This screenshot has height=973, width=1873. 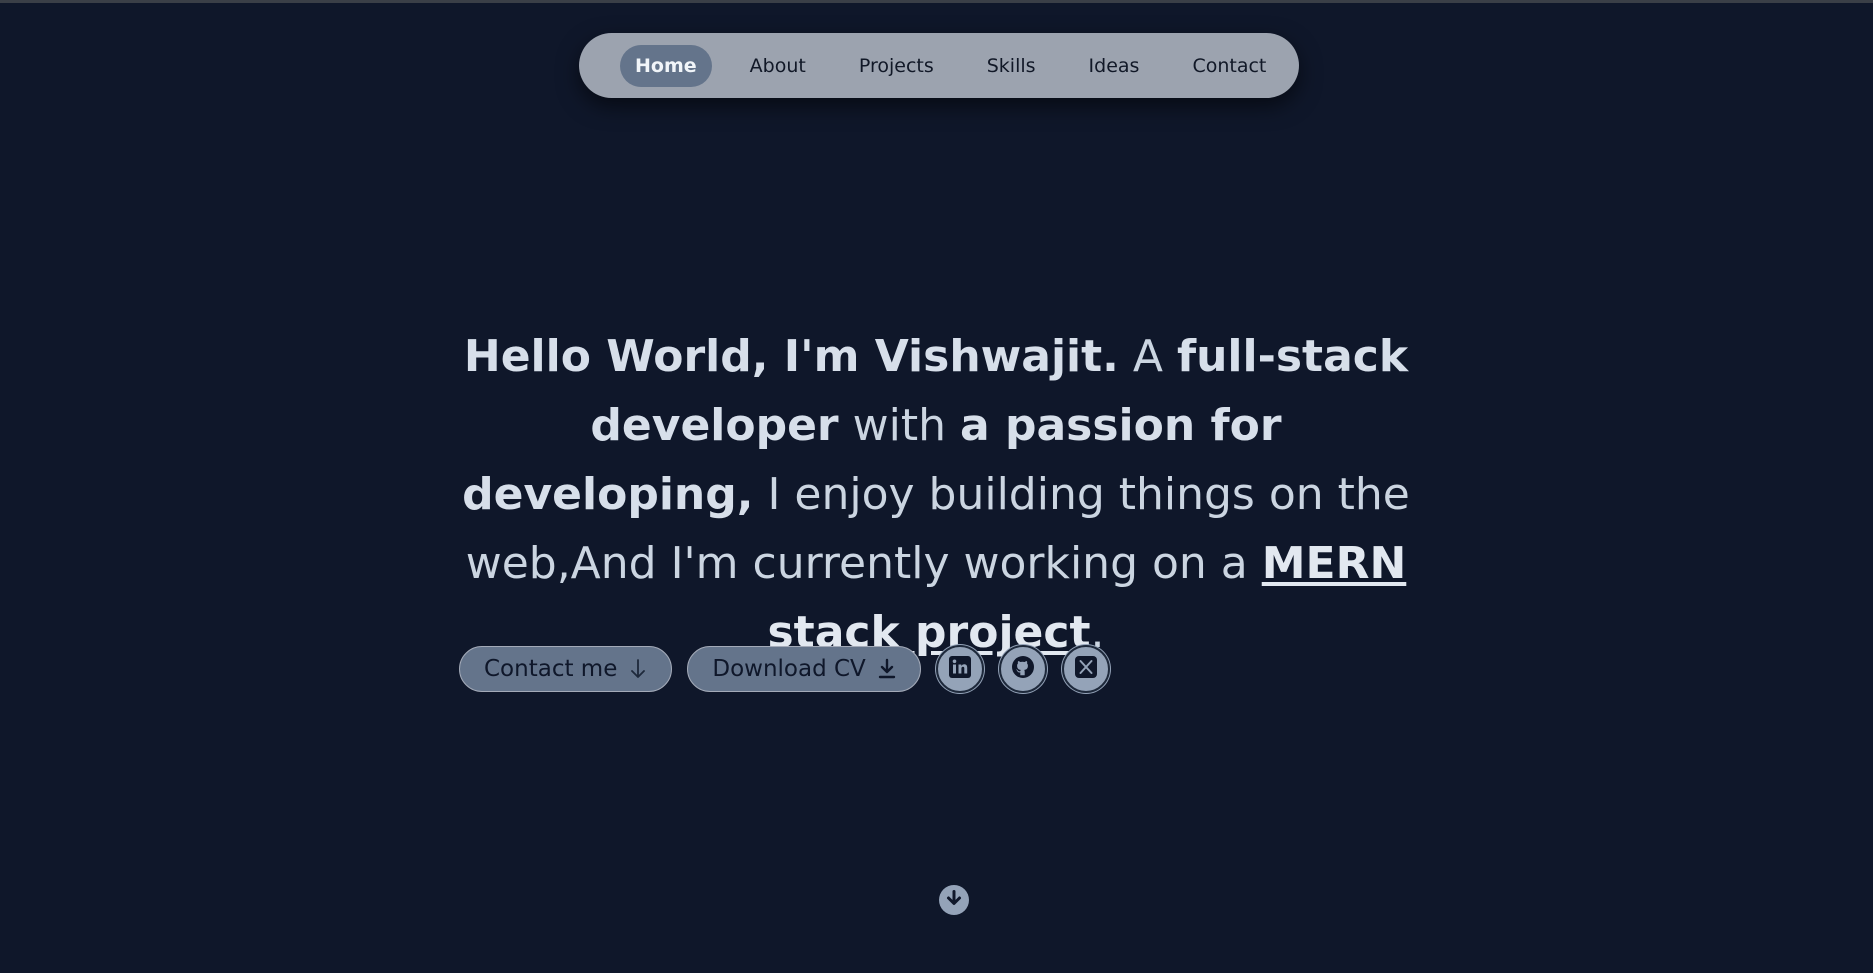 What do you see at coordinates (899, 425) in the screenshot?
I see `hero-text-with: with` at bounding box center [899, 425].